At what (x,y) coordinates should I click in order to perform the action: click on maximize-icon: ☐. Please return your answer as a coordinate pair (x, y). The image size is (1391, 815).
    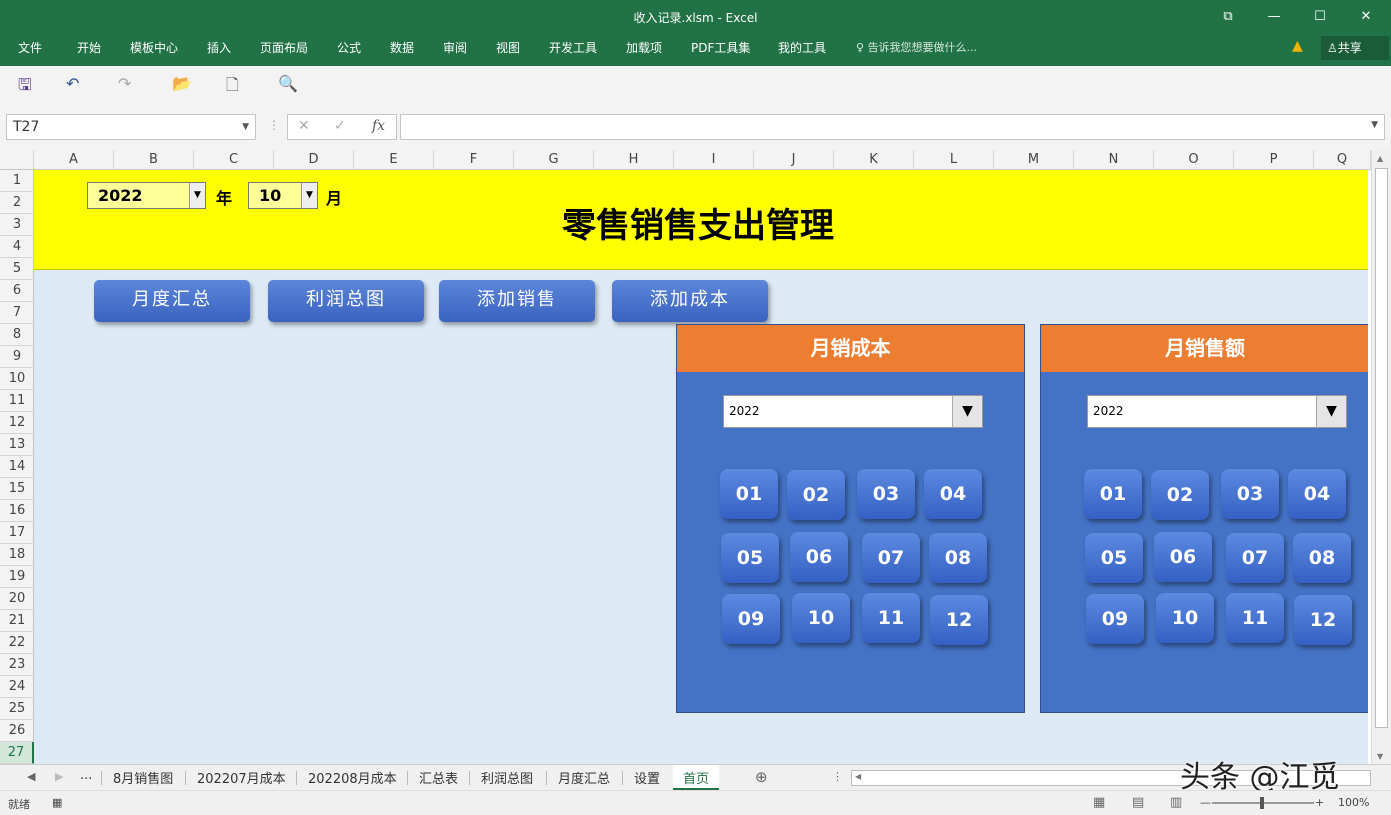
    Looking at the image, I should click on (1320, 17).